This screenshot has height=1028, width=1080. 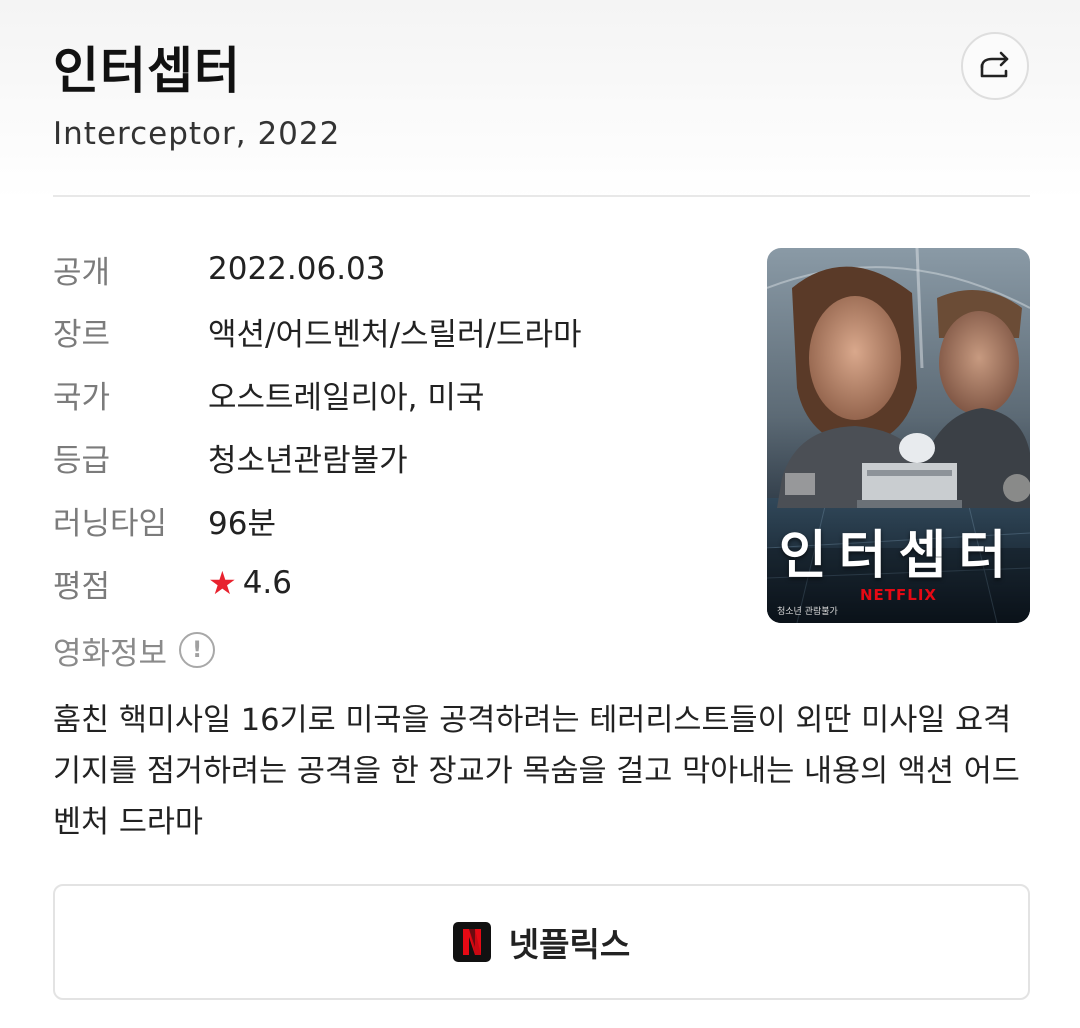 I want to click on watch-on-netflix-button: 넷플릭스, so click(x=541, y=942).